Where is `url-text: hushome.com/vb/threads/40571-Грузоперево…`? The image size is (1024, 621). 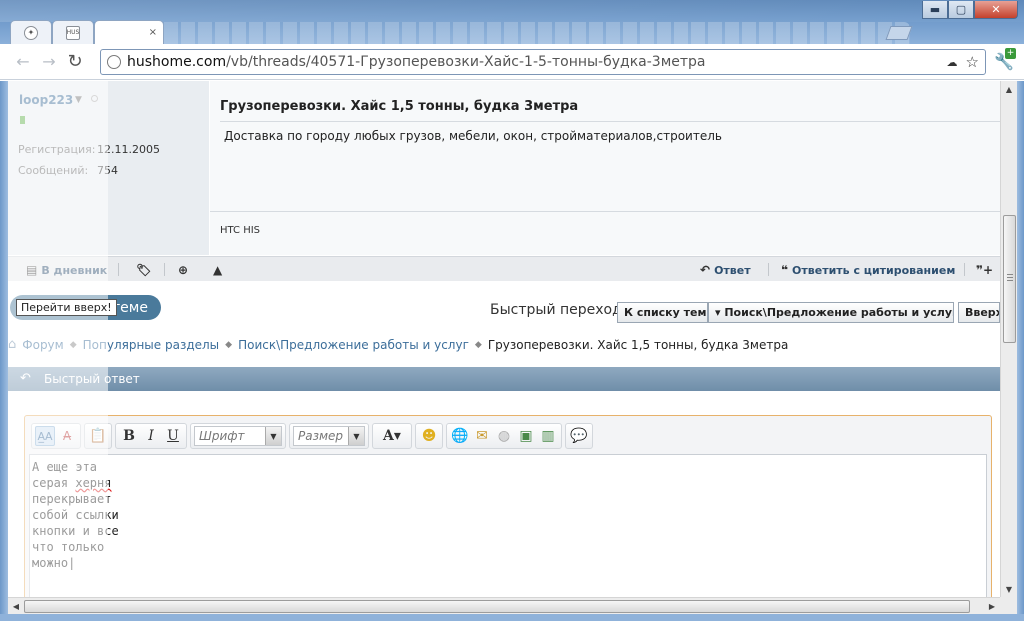 url-text: hushome.com/vb/threads/40571-Грузоперево… is located at coordinates (416, 62).